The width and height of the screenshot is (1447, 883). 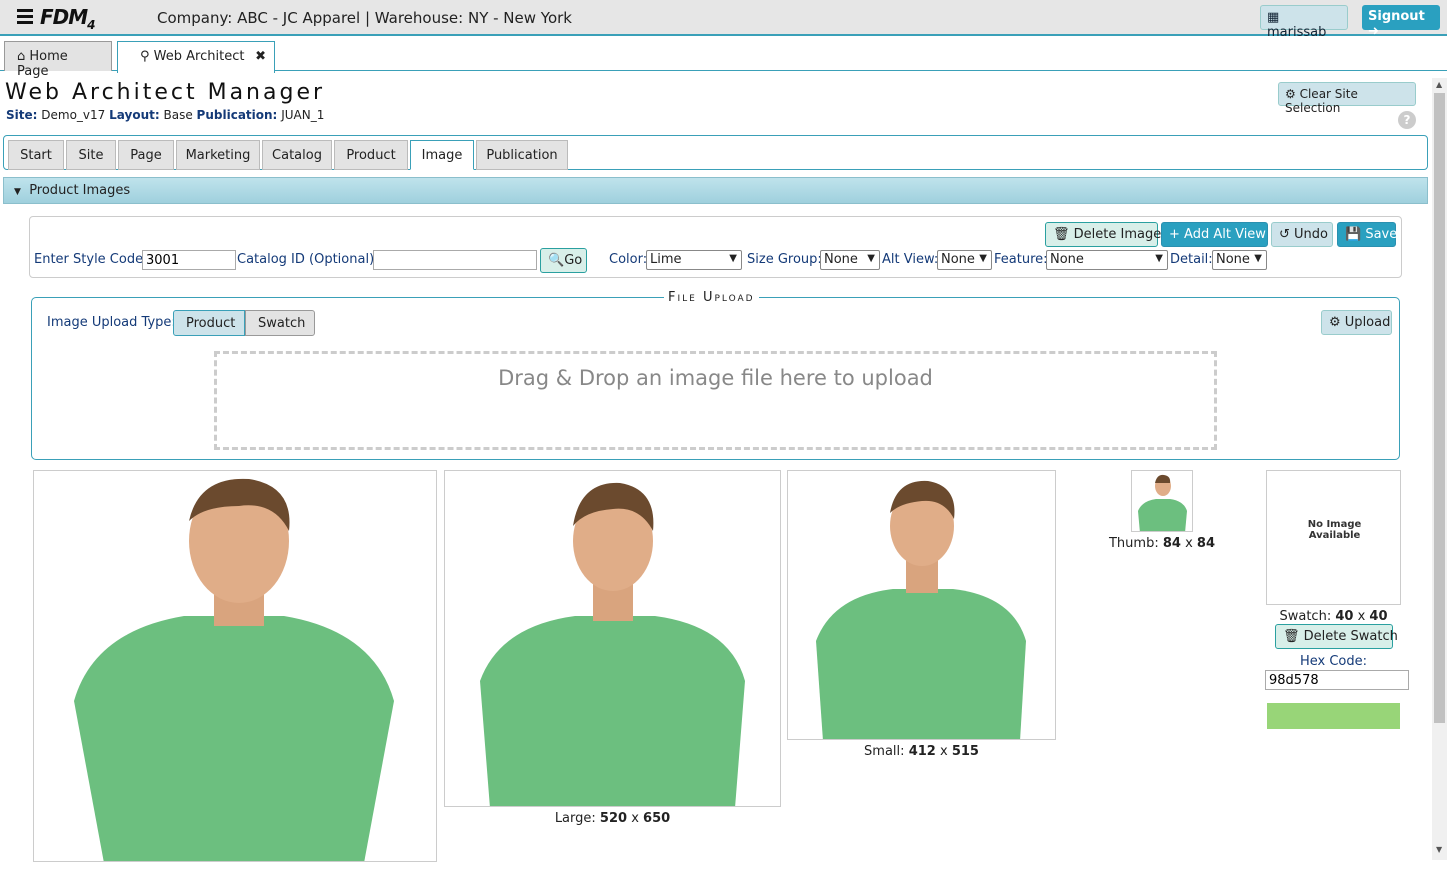 I want to click on file-upload-legend: File Upload, so click(x=711, y=297).